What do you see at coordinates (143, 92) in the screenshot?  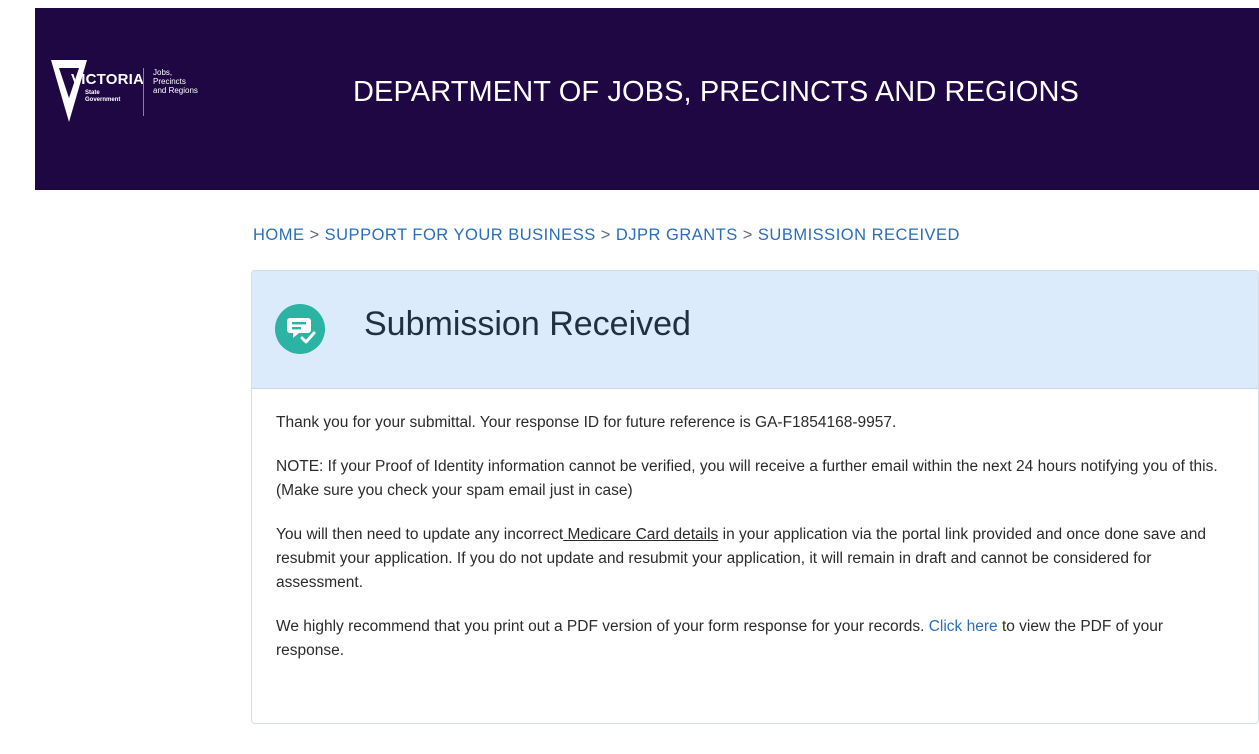 I see `logo-divider` at bounding box center [143, 92].